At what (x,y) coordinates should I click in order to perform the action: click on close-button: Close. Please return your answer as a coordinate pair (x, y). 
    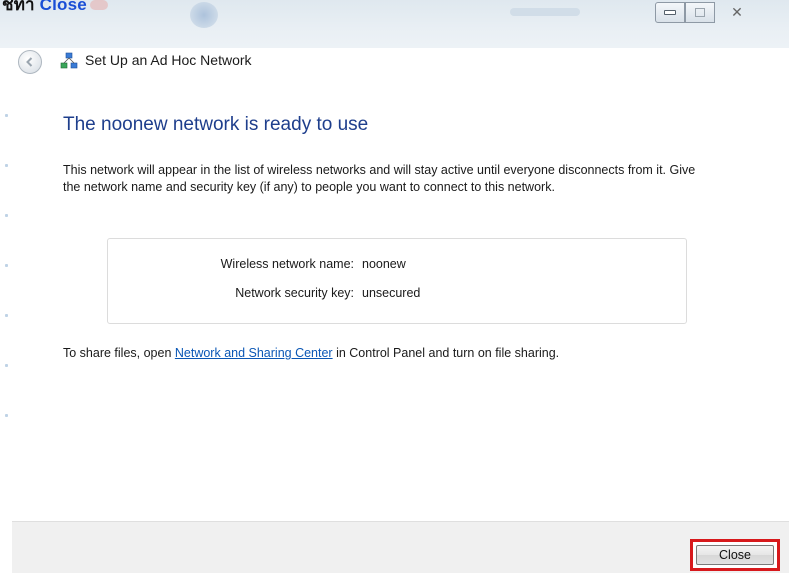
    Looking at the image, I should click on (735, 555).